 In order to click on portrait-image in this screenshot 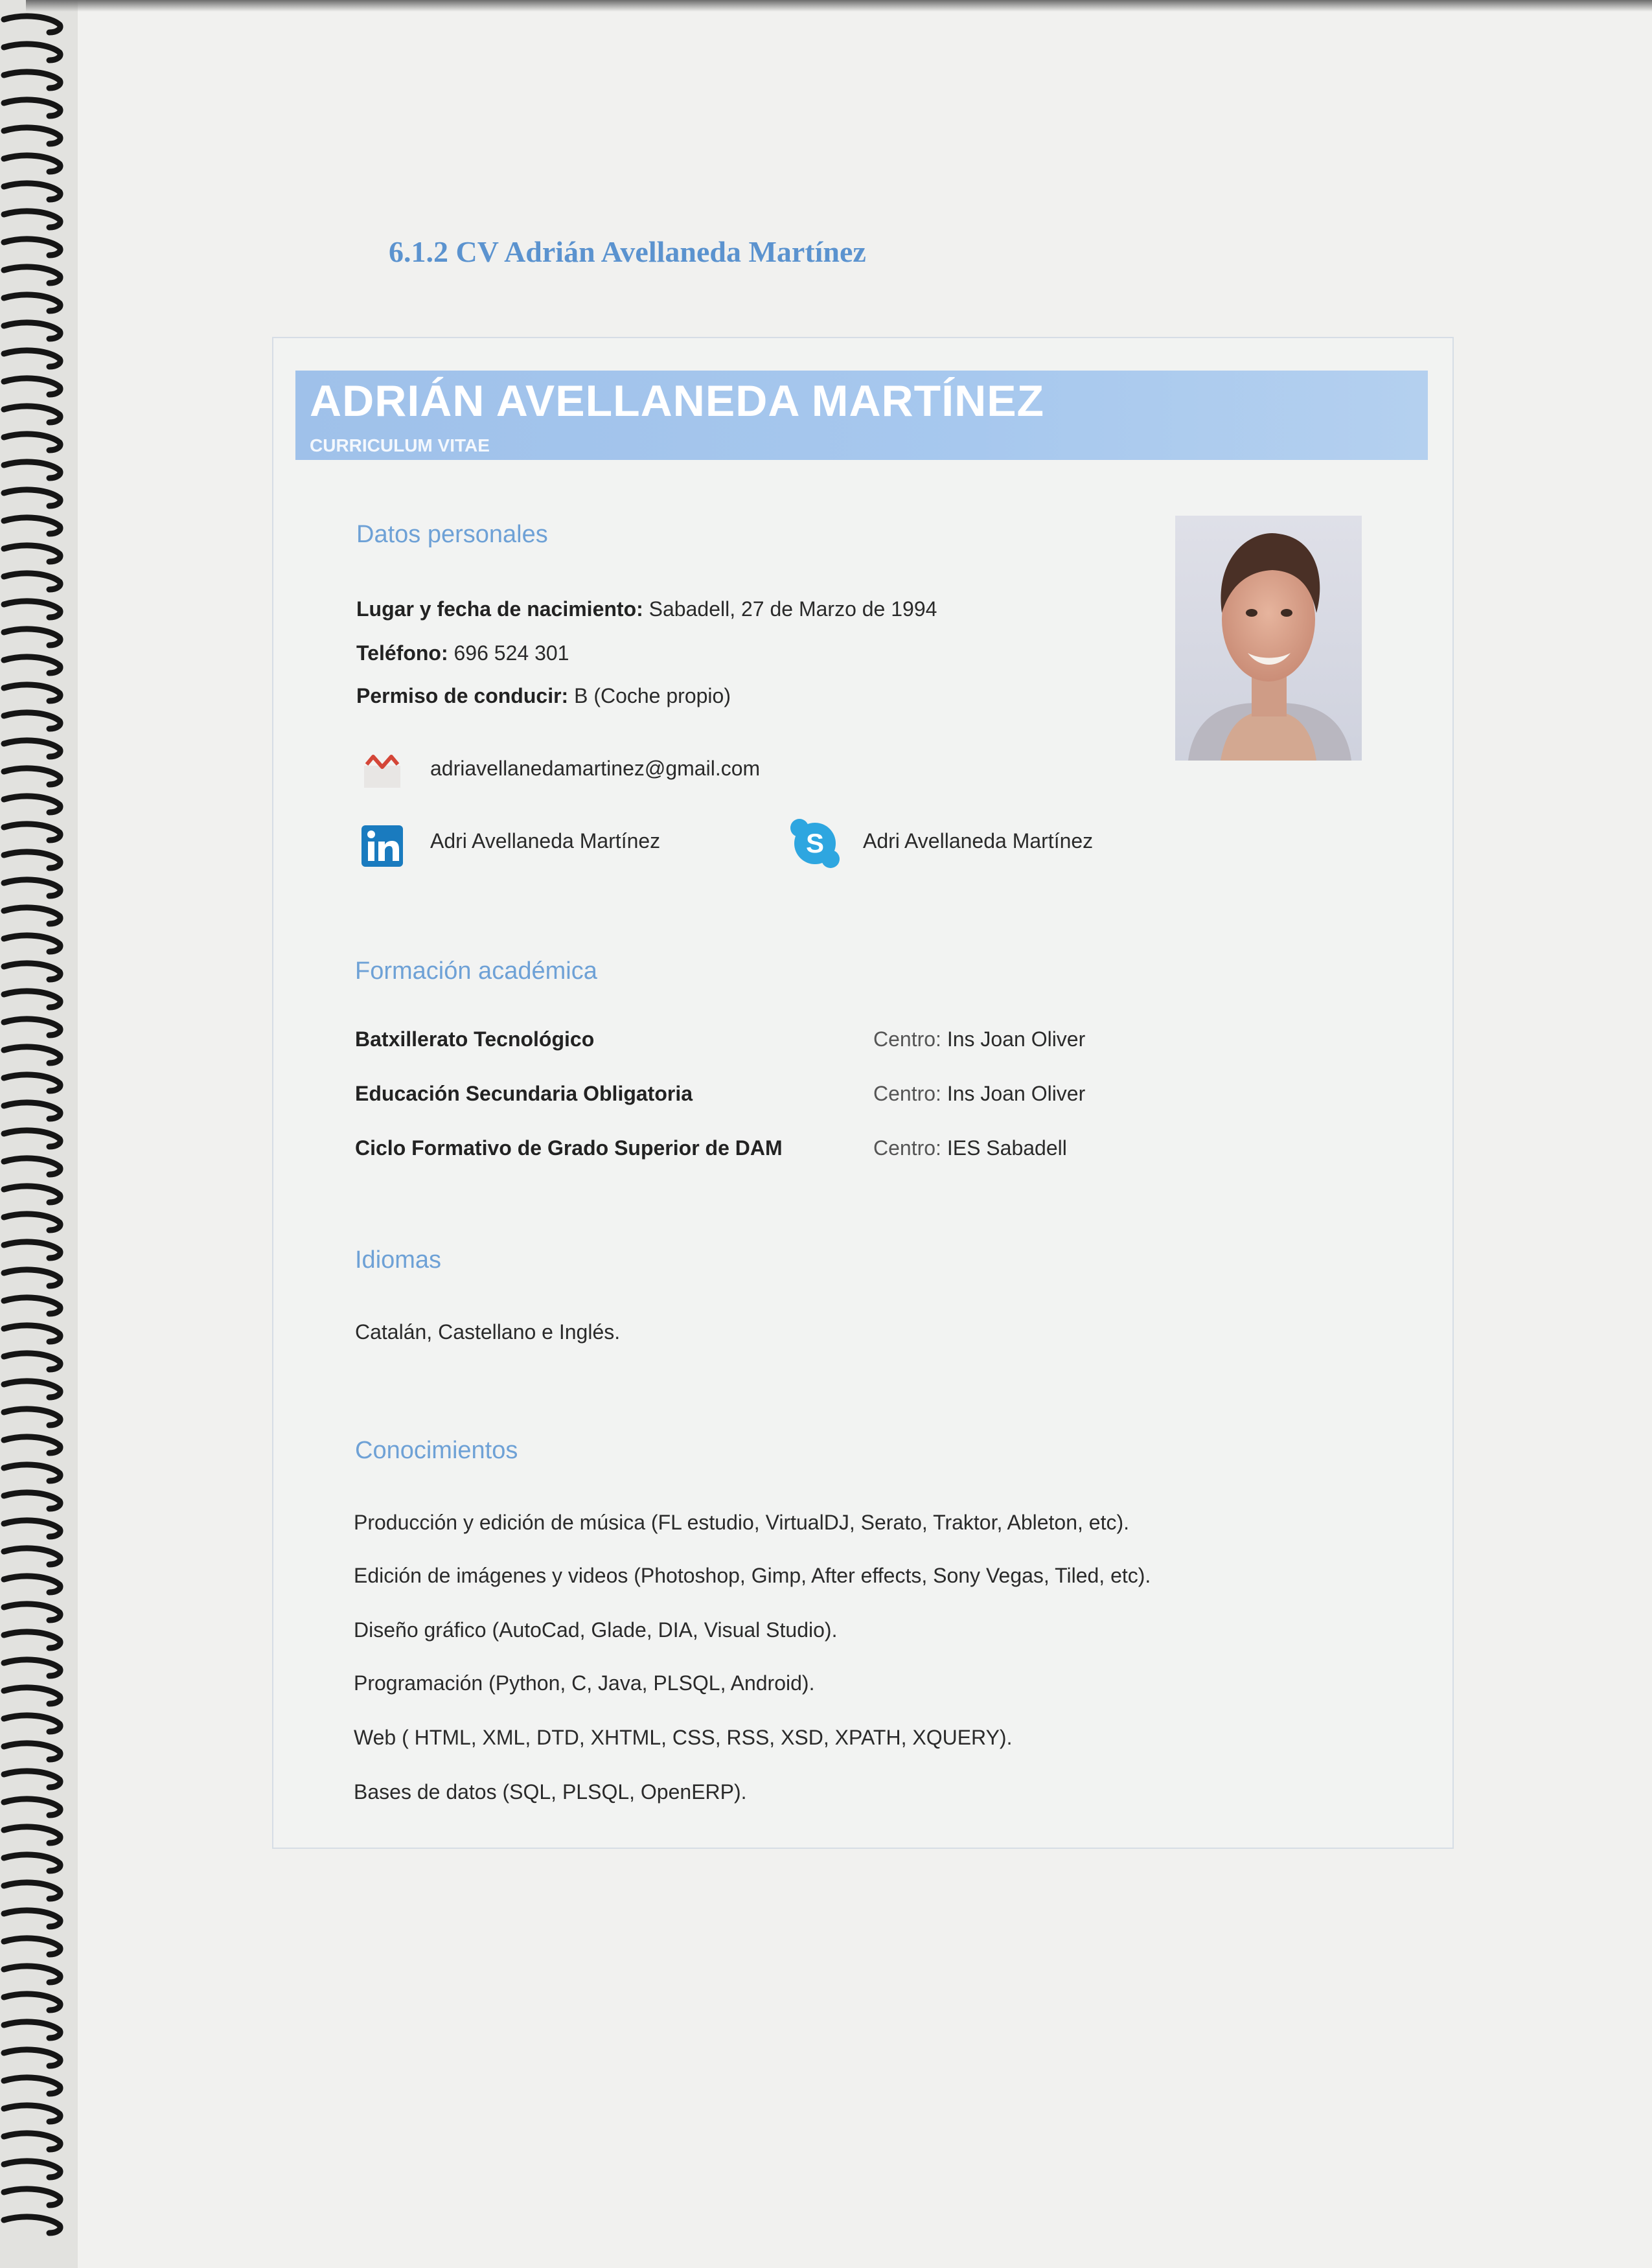, I will do `click(1268, 638)`.